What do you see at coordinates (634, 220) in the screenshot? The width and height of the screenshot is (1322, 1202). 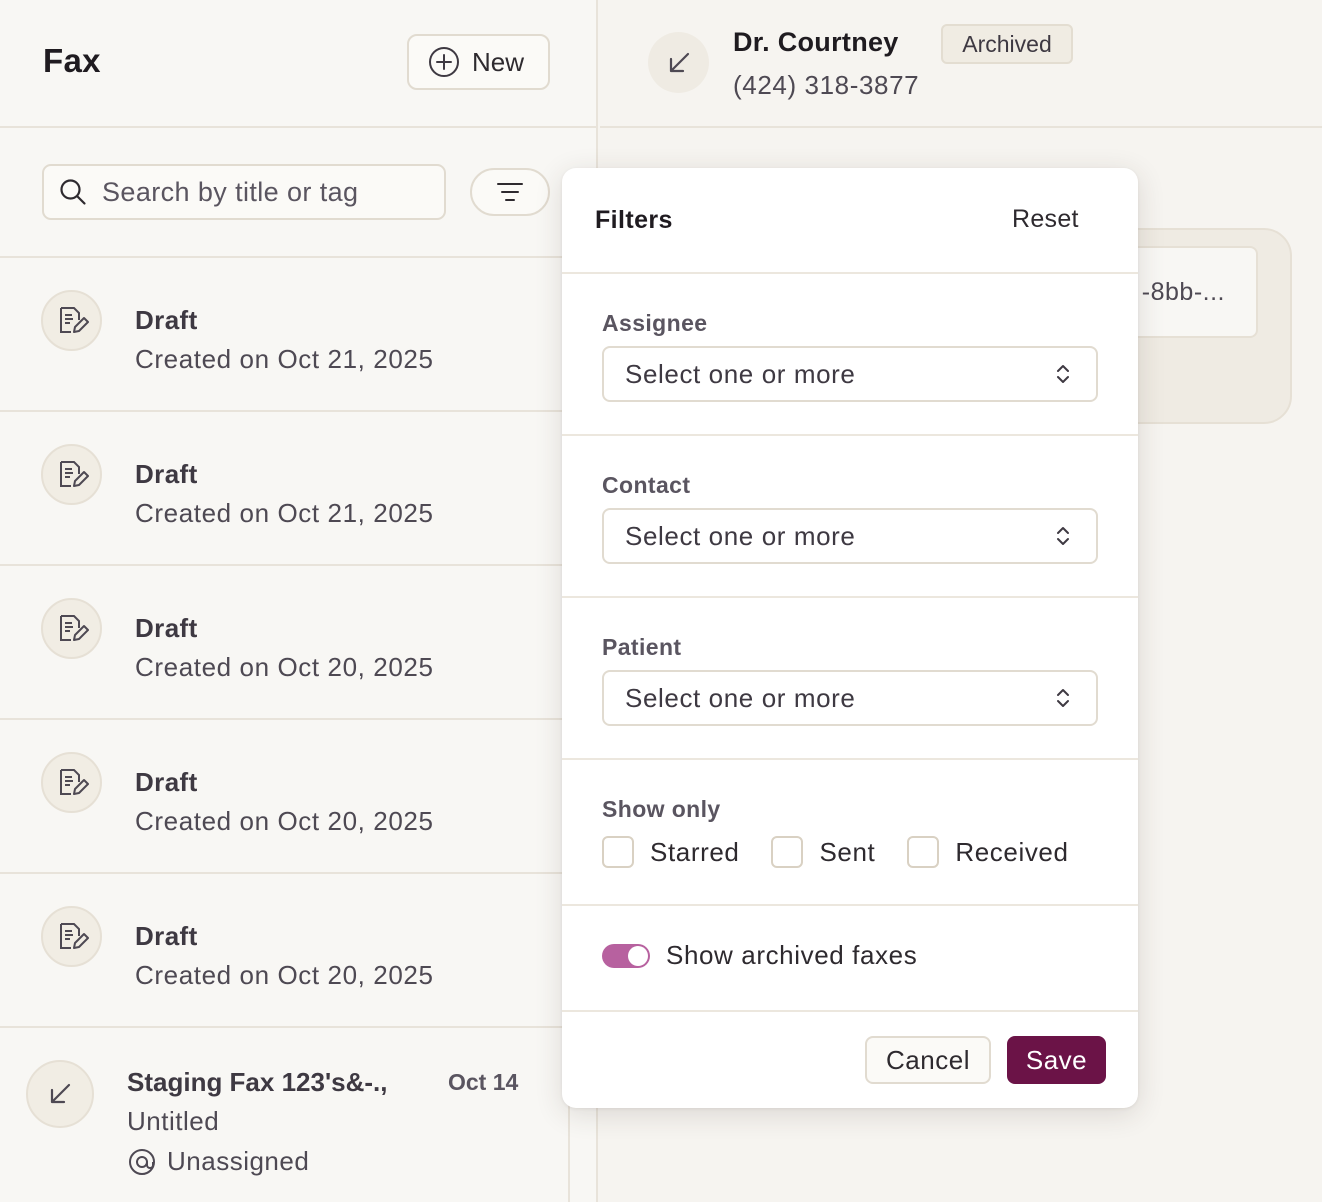 I see `filters-title: Filters` at bounding box center [634, 220].